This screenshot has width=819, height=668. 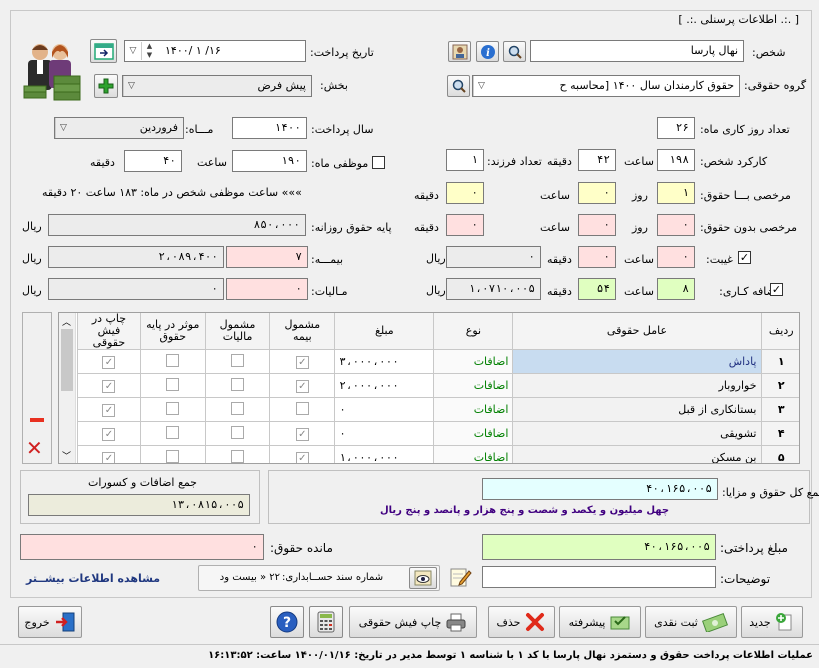 I want to click on row-amount: ۲،۰۰۰،۰۰۰, so click(x=384, y=385).